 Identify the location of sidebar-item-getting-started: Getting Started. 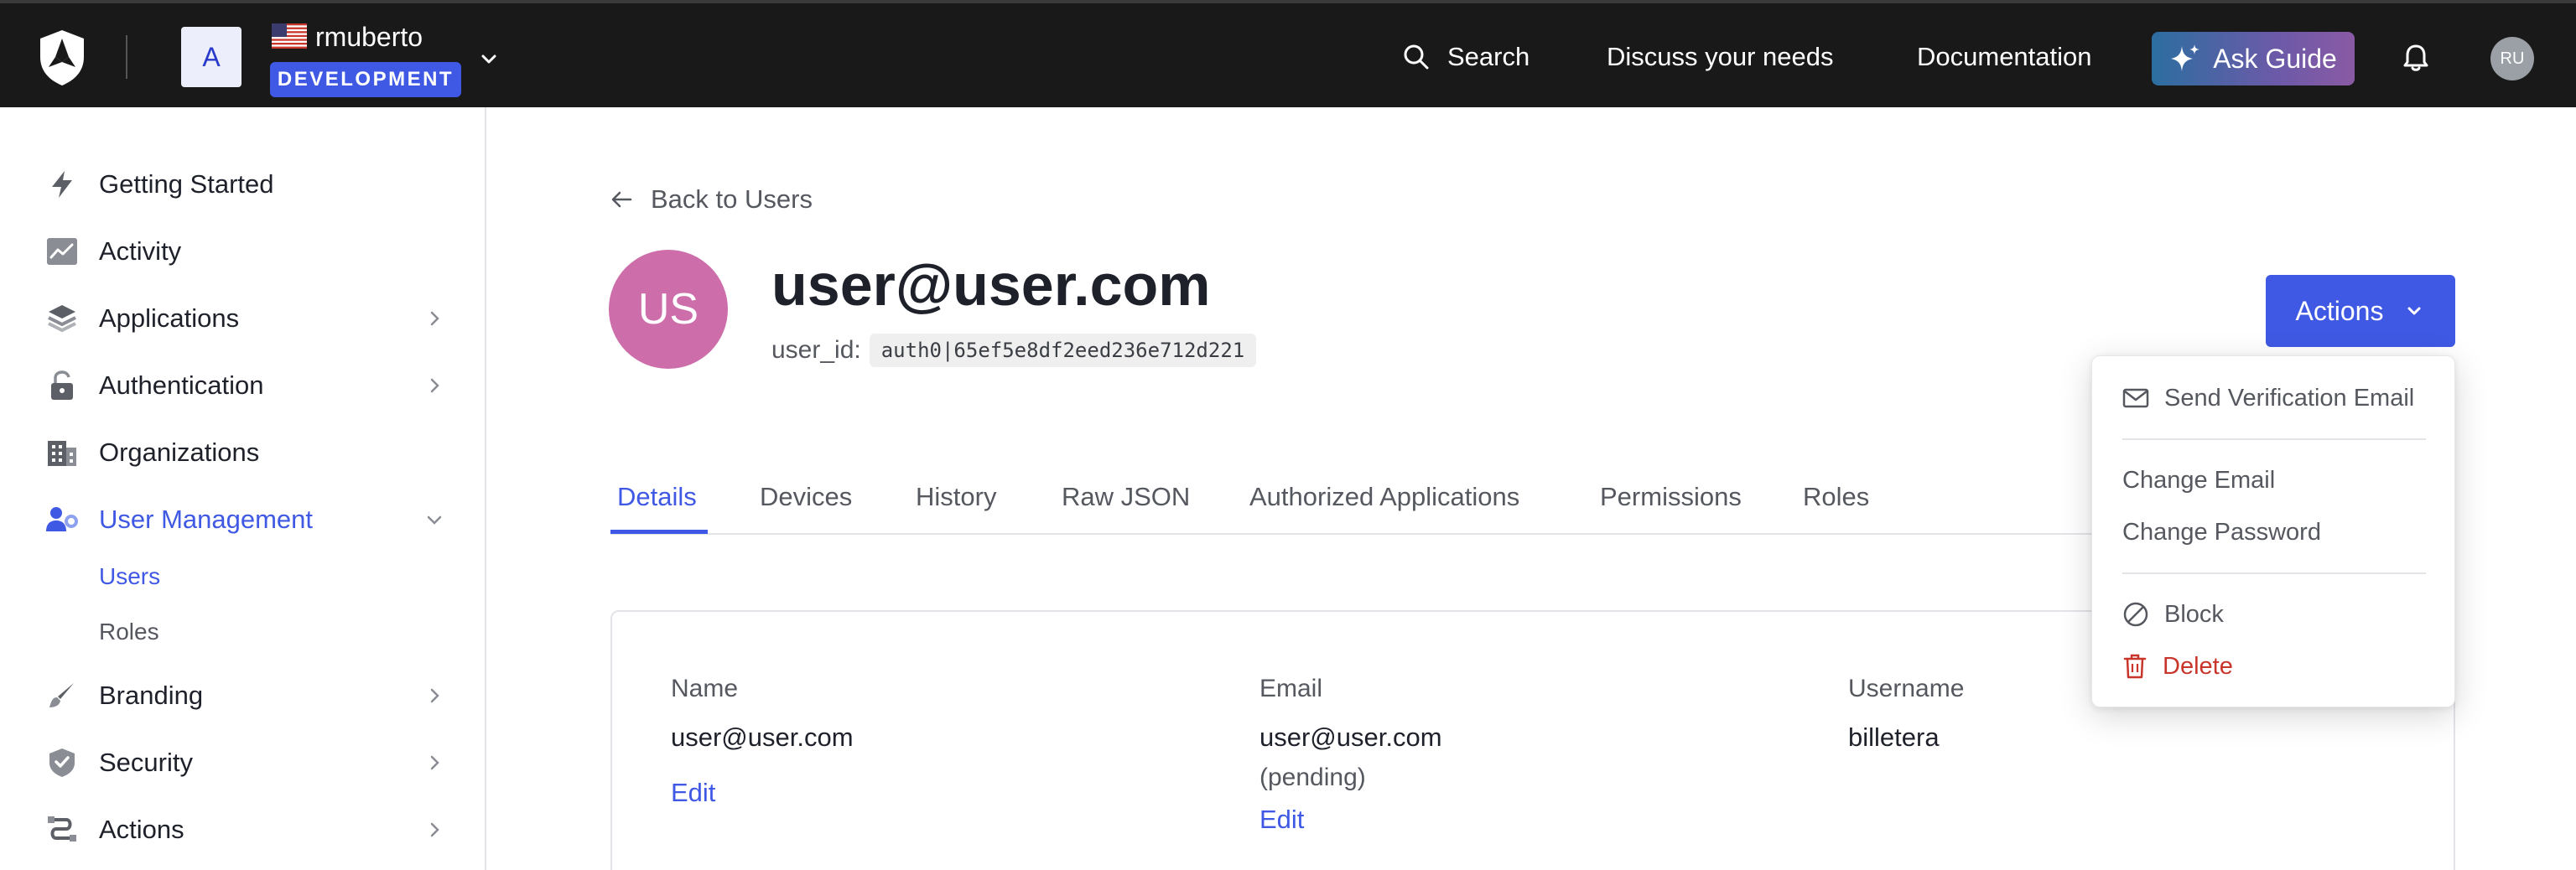
(245, 184).